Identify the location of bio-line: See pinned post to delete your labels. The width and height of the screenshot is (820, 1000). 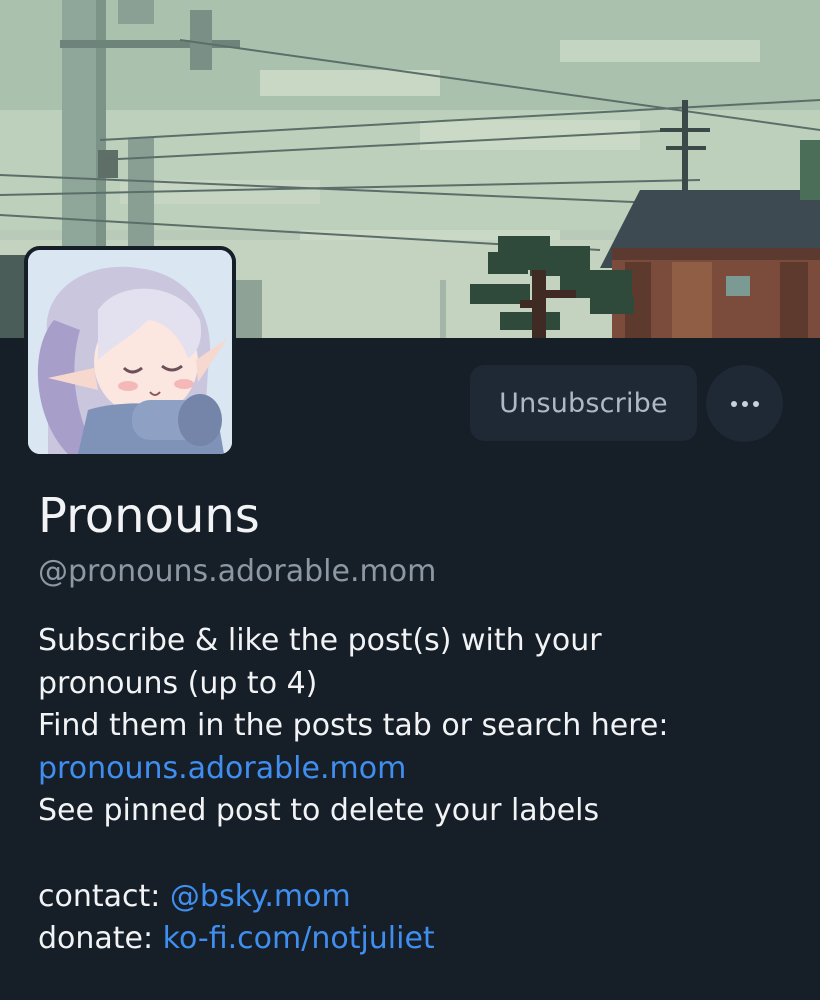
(319, 811).